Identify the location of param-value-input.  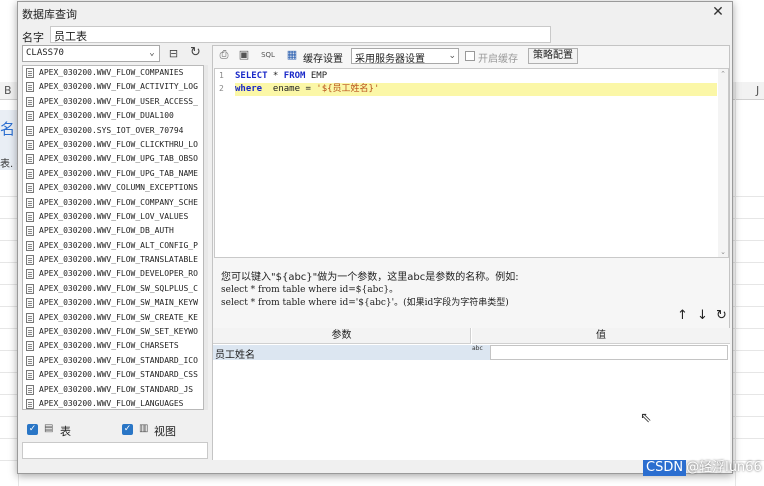
(609, 352).